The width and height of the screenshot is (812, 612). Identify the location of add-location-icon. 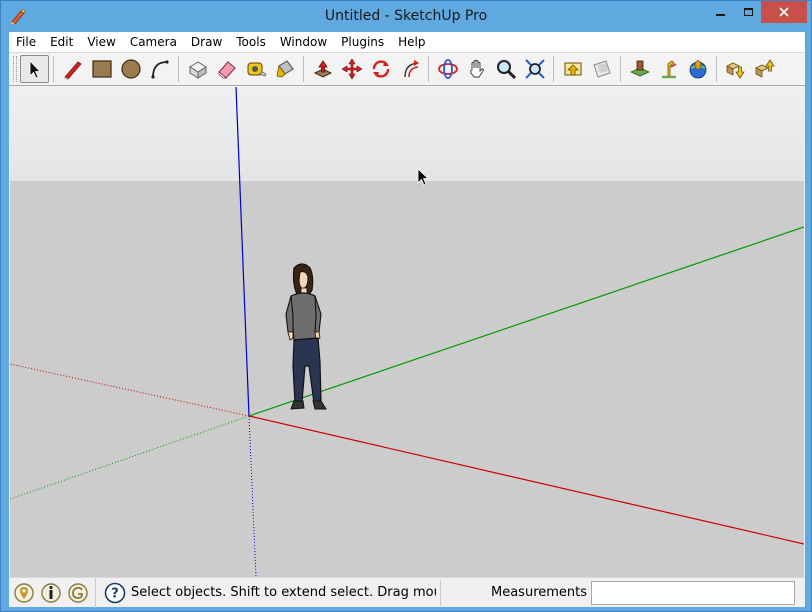
(639, 68).